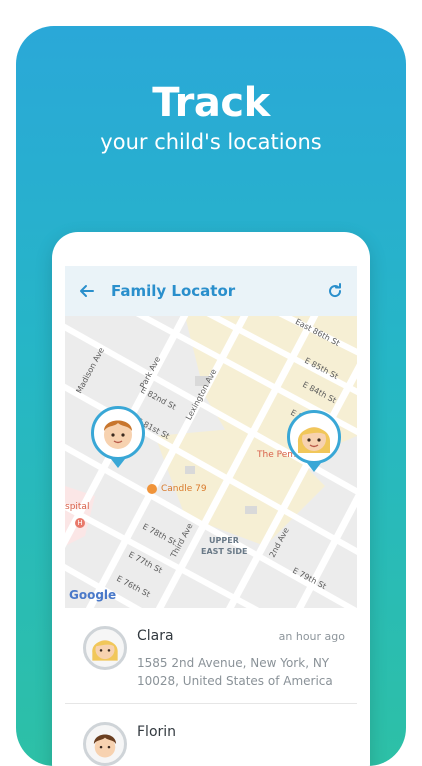 Image resolution: width=422 pixels, height=766 pixels. I want to click on back-button, so click(87, 291).